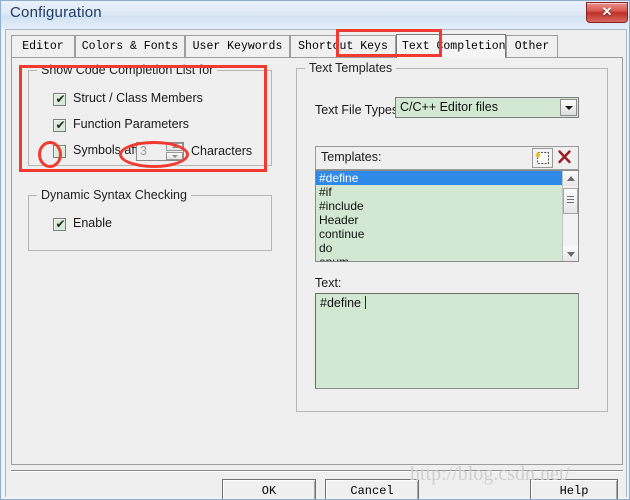  Describe the element at coordinates (447, 206) in the screenshot. I see `list-item: #include` at that location.